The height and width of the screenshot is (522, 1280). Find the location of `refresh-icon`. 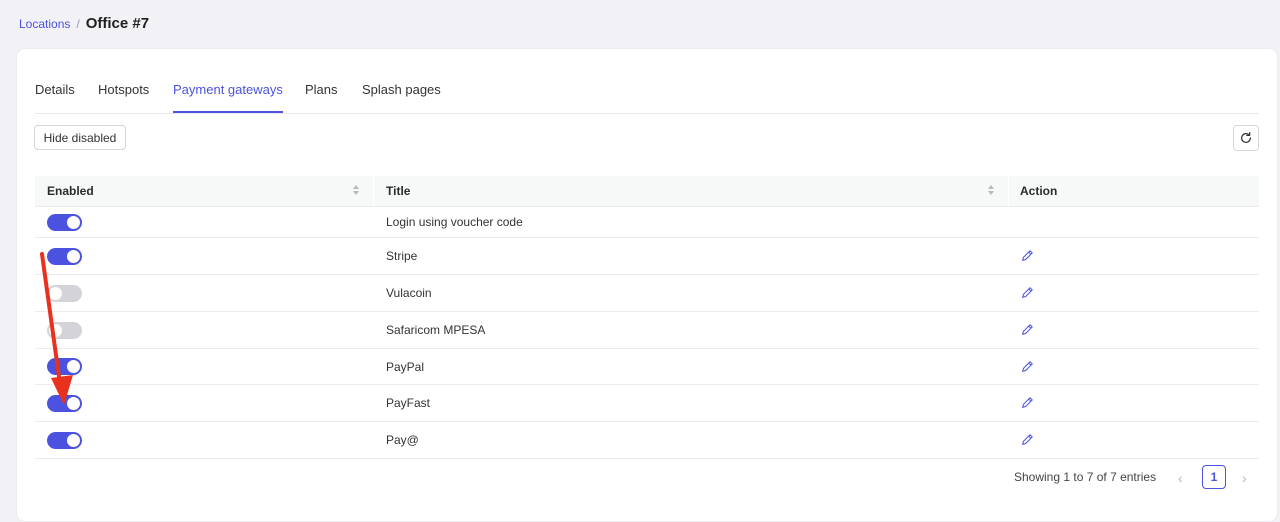

refresh-icon is located at coordinates (1246, 137).